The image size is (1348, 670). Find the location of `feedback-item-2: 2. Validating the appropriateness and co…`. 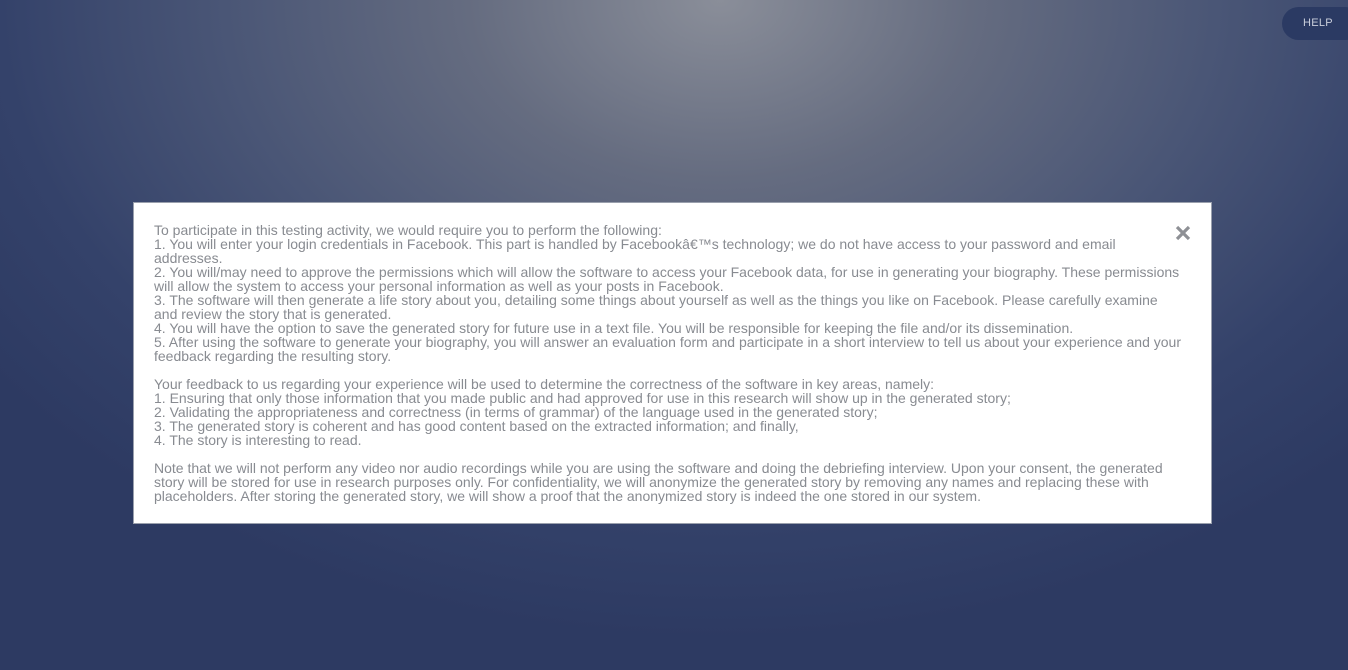

feedback-item-2: 2. Validating the appropriateness and co… is located at coordinates (516, 412).